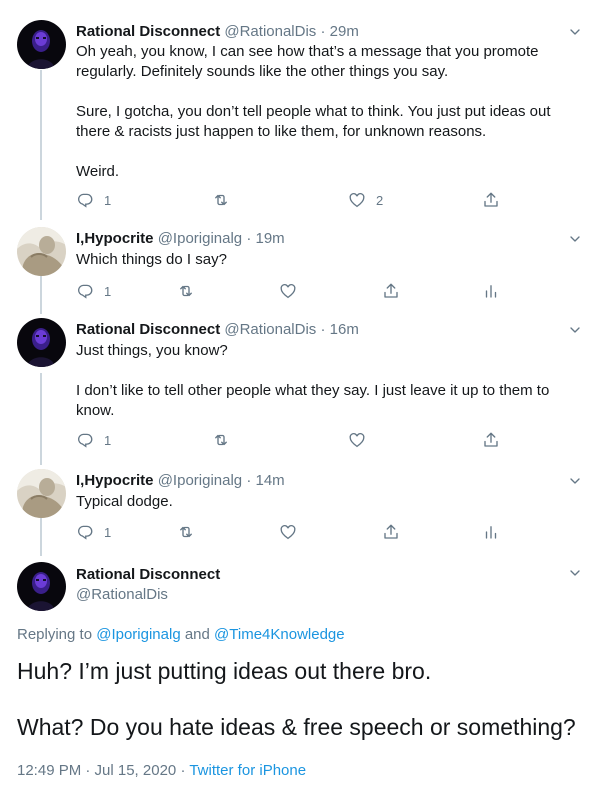 The image size is (605, 798). I want to click on source-link: Twitter for iPhone, so click(247, 770).